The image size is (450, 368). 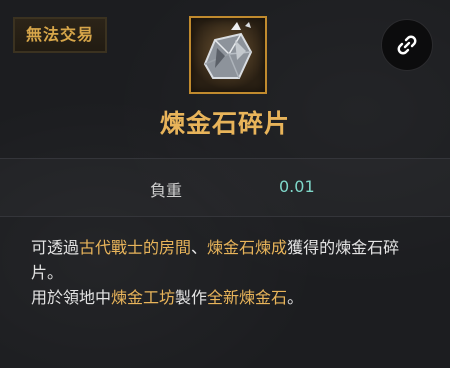 I want to click on description-line-1: 可透過古代戰士的房間、煉金石煉成獲得的煉金石碎片。, so click(x=231, y=260).